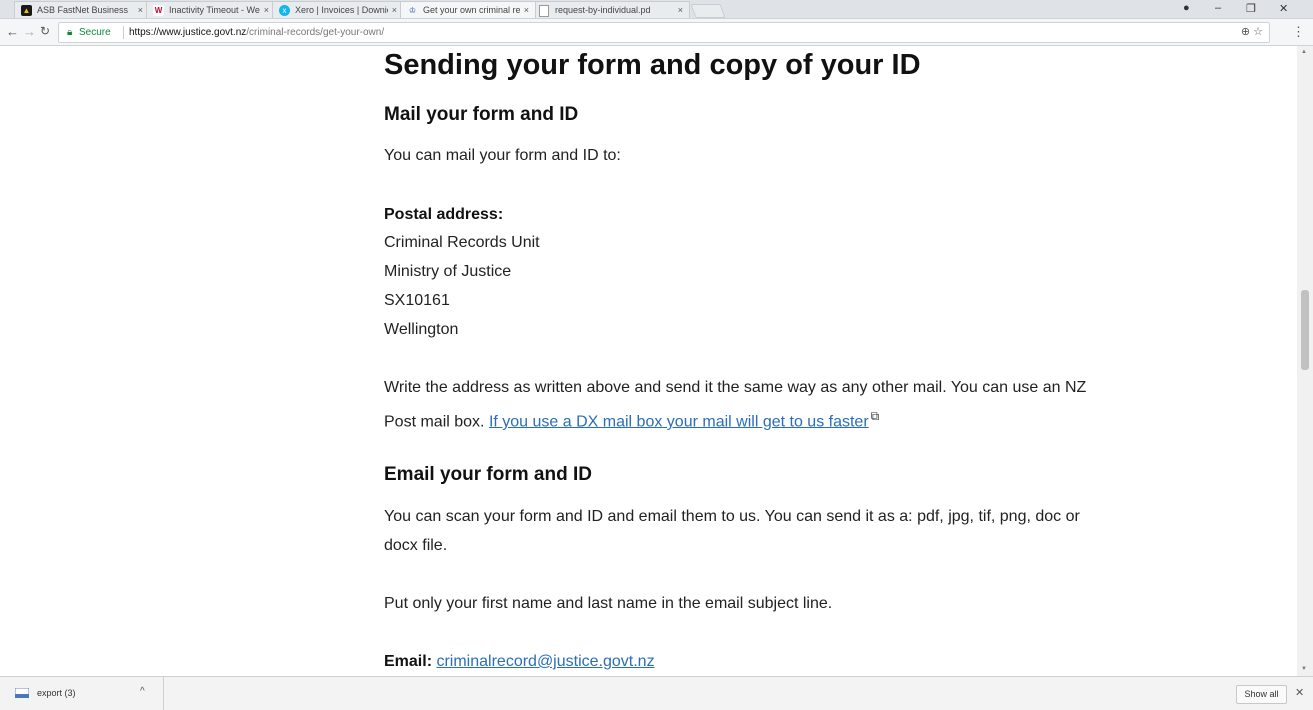  I want to click on postal-label: Postal address:, so click(444, 214).